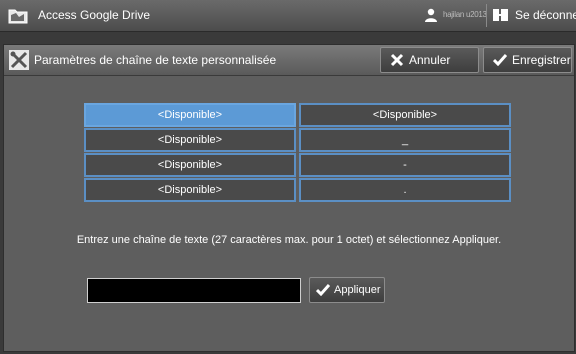 The height and width of the screenshot is (354, 576). I want to click on app-title: Access Google Drive, so click(94, 15).